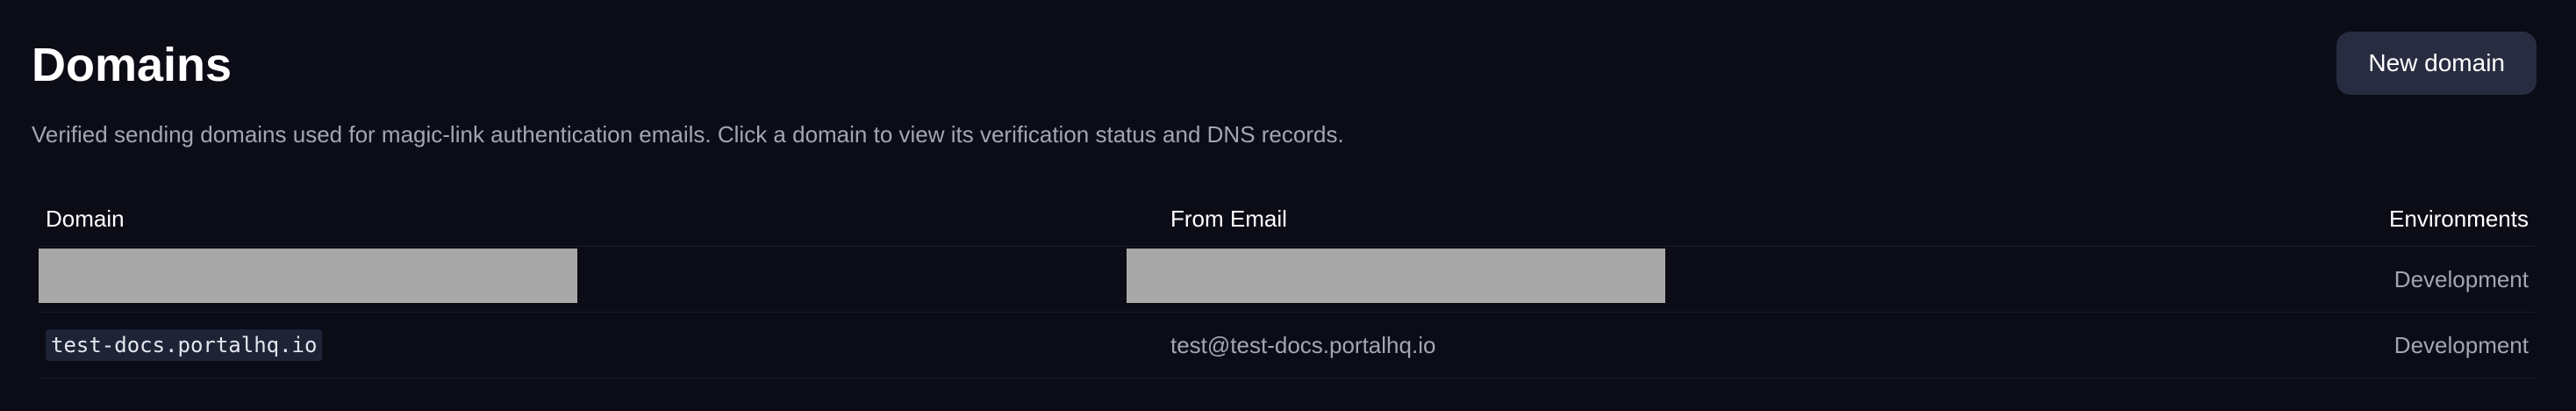 This screenshot has height=411, width=2576. What do you see at coordinates (308, 276) in the screenshot?
I see `redacted-domain` at bounding box center [308, 276].